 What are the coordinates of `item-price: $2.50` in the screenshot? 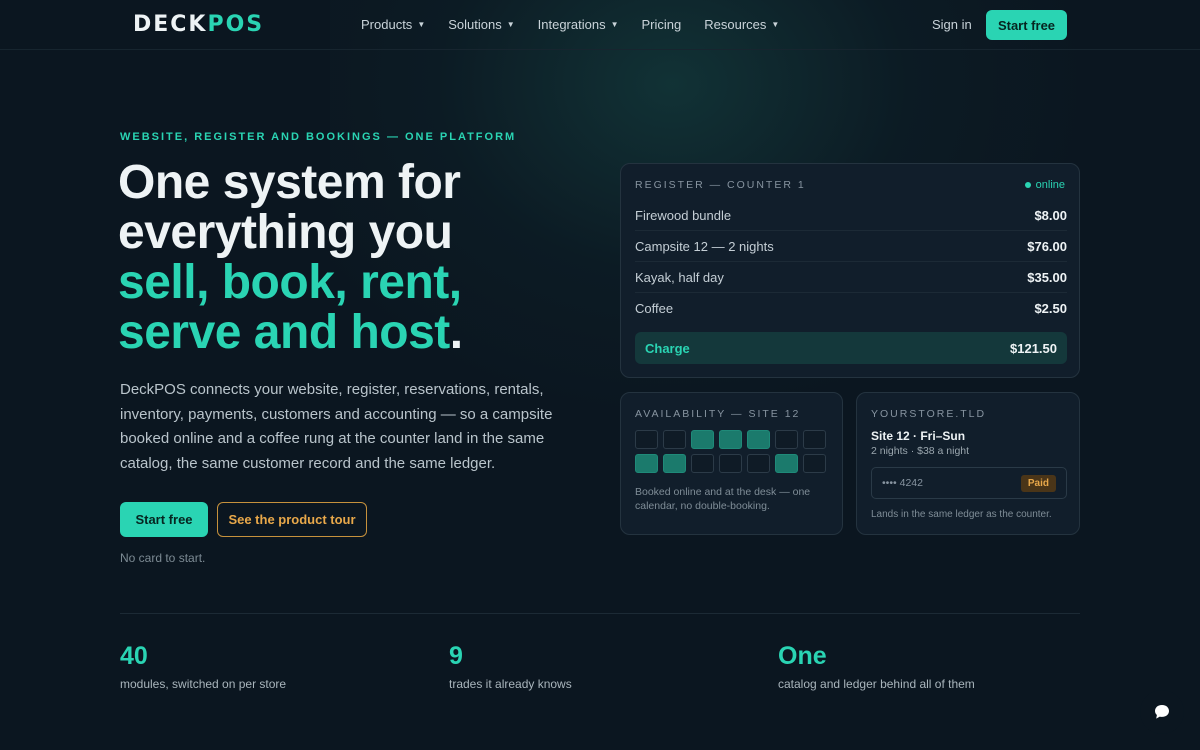 It's located at (1050, 308).